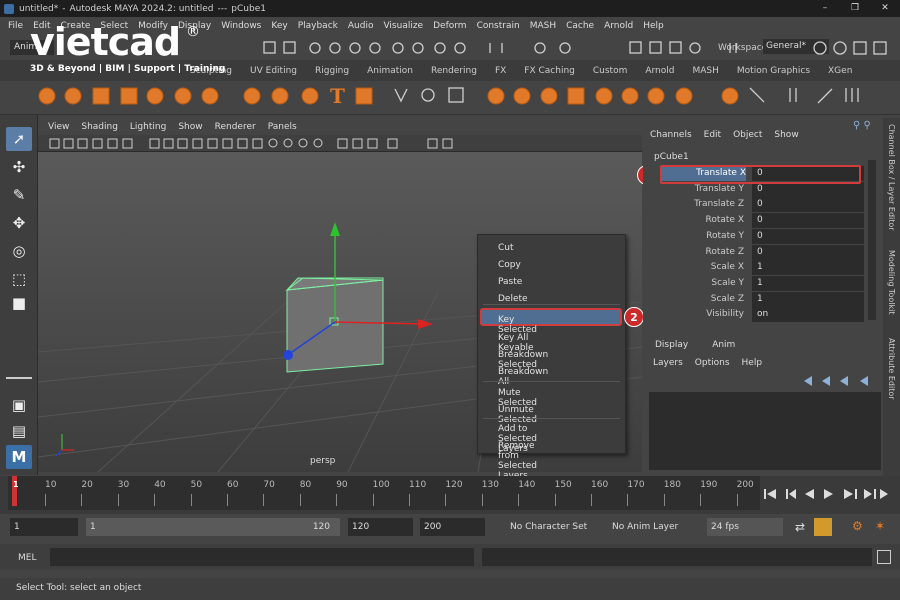 The image size is (900, 600). I want to click on channel-row: Rotate X 0, so click(757, 221).